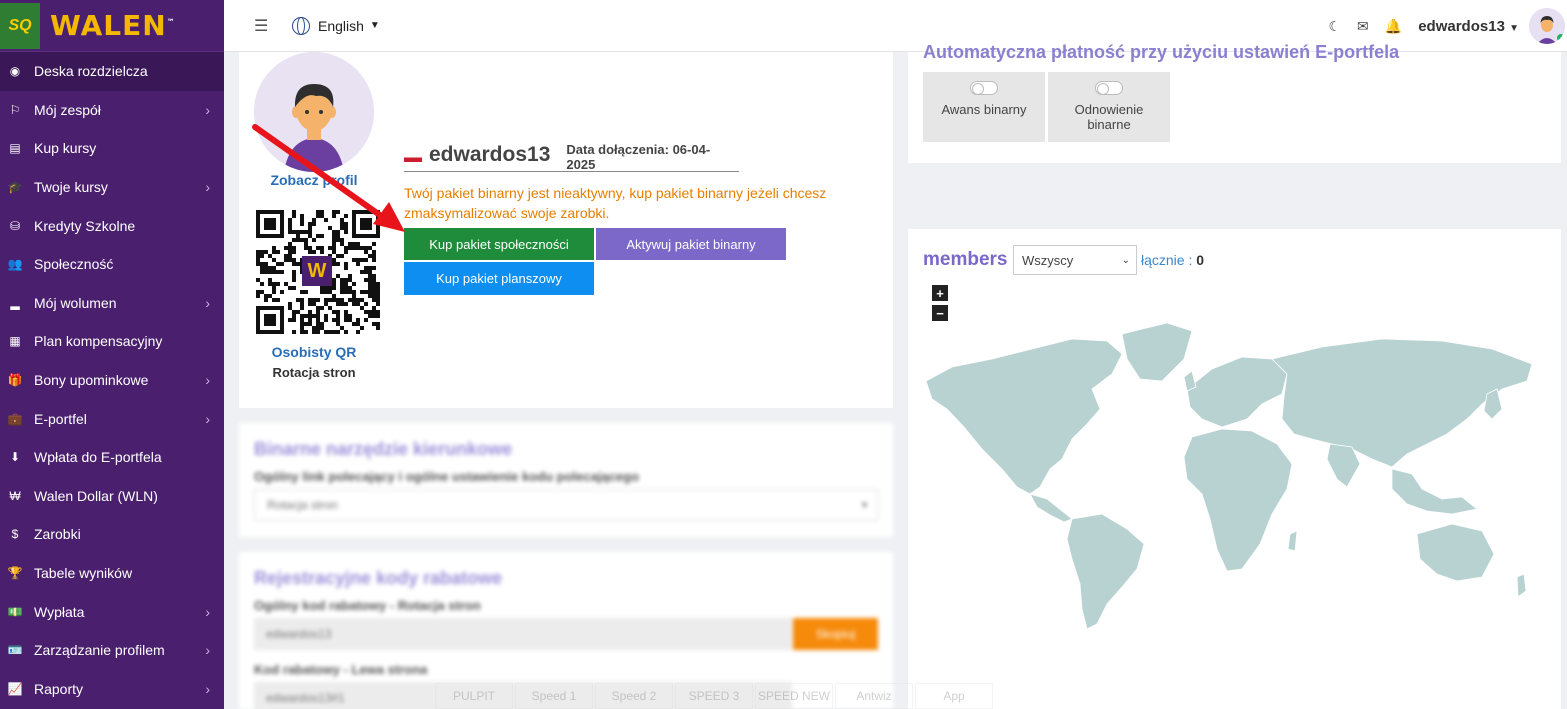 The image size is (1567, 709). Describe the element at coordinates (367, 605) in the screenshot. I see `rebate-general-label: Ogólny kod rabatowy - Rotacja stron` at that location.